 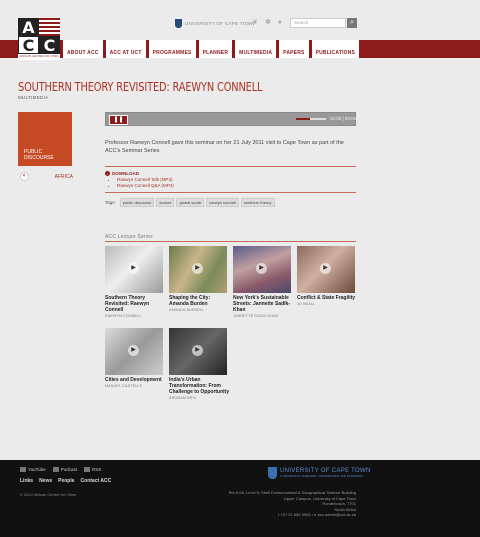 What do you see at coordinates (45, 481) in the screenshot?
I see `footer-link-news: News` at bounding box center [45, 481].